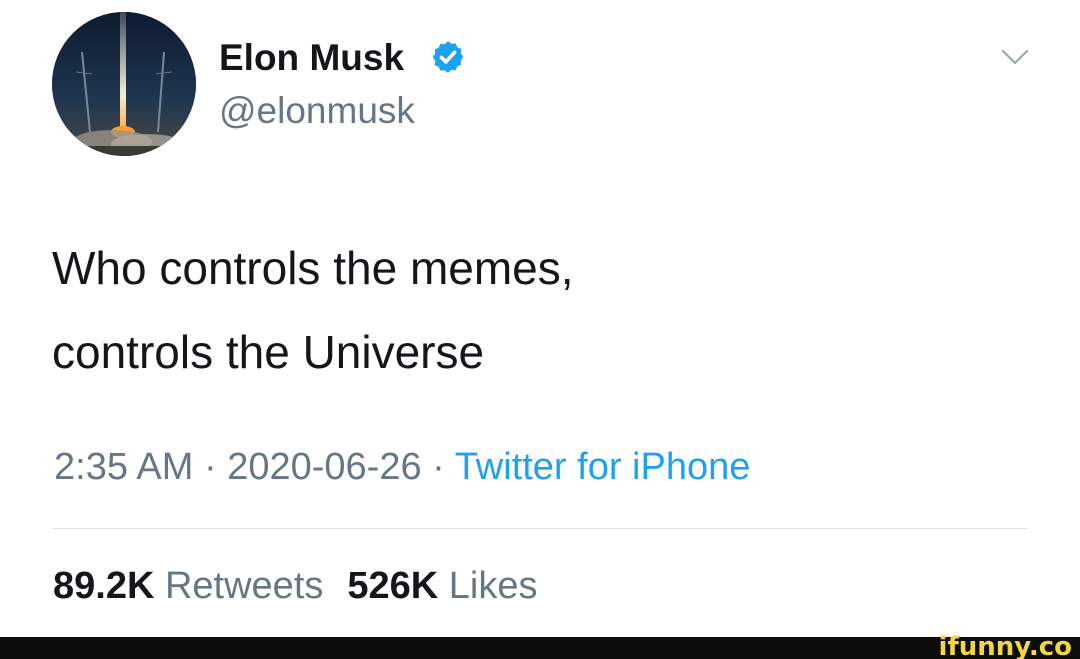  I want to click on watermark-bar: ifunny.co, so click(540, 646).